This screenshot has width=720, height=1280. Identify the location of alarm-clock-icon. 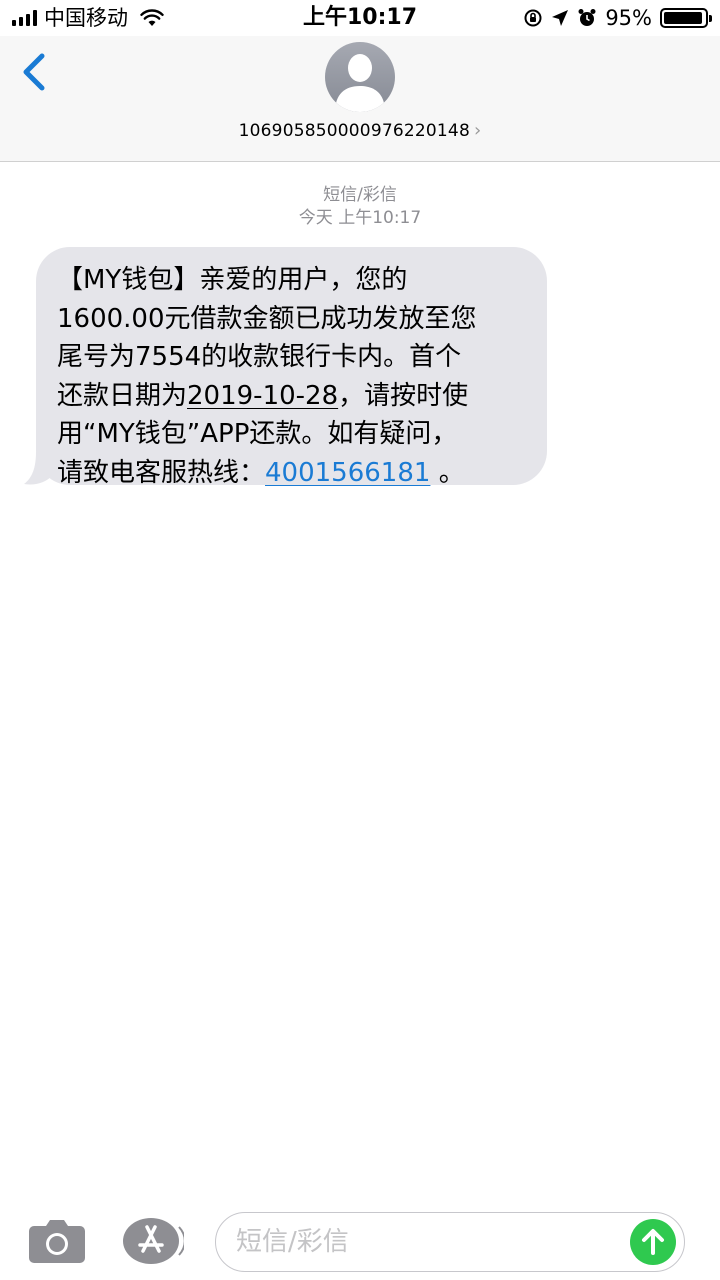
(587, 17).